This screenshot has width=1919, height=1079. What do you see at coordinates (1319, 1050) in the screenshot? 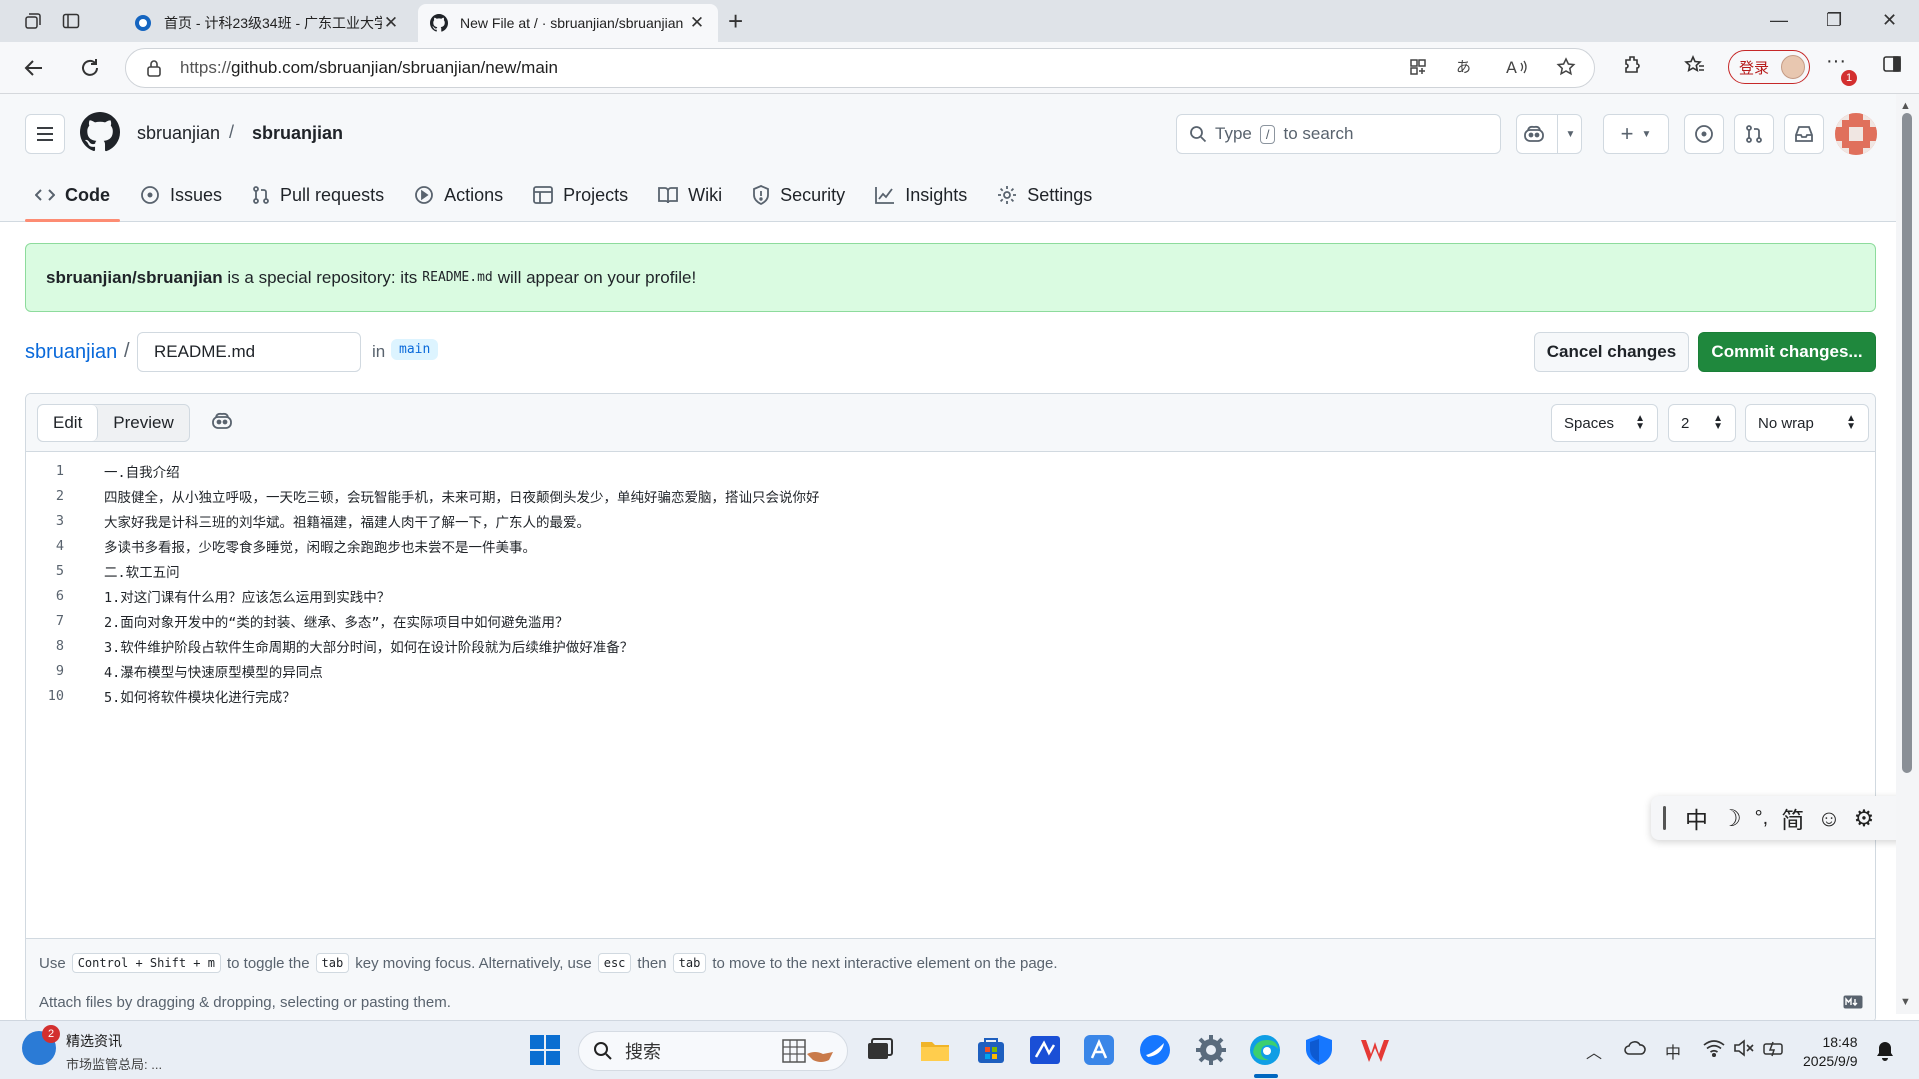
I see `security-shield-icon` at bounding box center [1319, 1050].